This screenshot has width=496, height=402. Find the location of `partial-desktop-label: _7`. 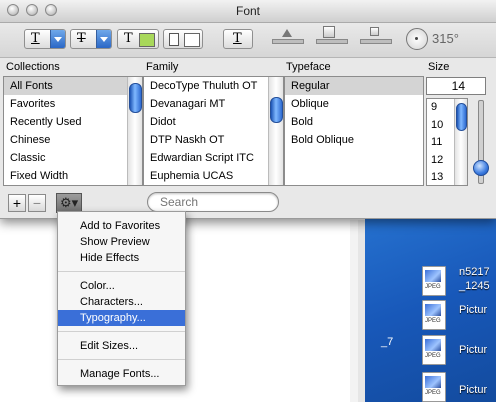

partial-desktop-label: _7 is located at coordinates (387, 342).